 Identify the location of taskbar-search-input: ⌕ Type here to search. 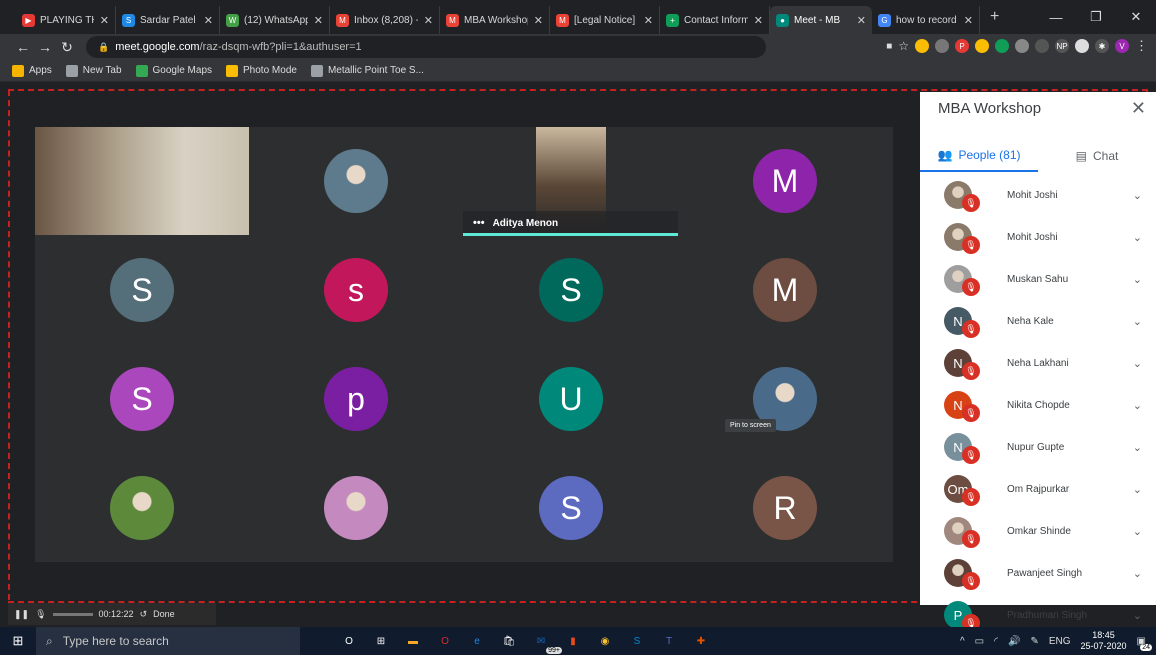
(168, 641).